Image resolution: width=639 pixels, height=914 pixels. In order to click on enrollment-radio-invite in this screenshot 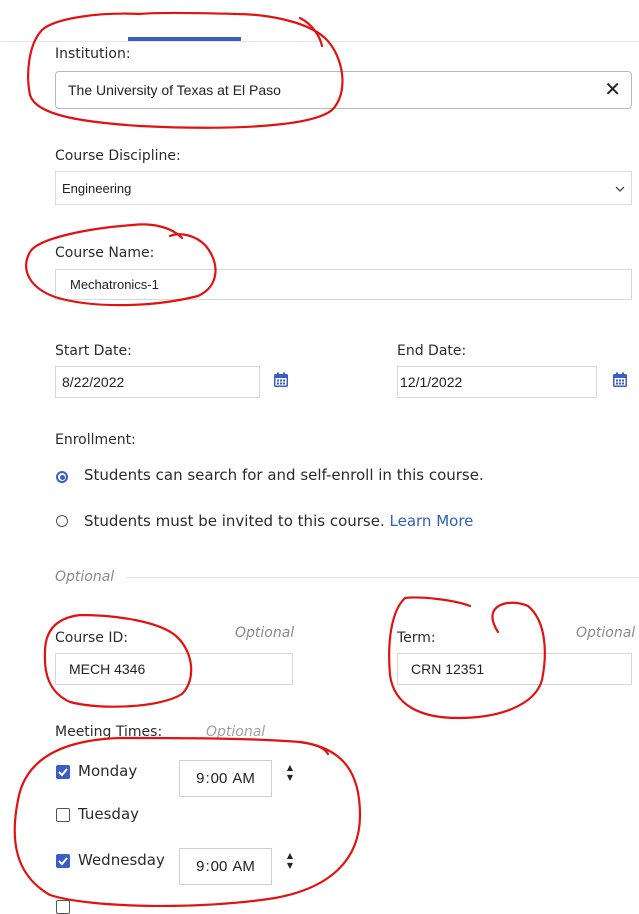, I will do `click(62, 521)`.